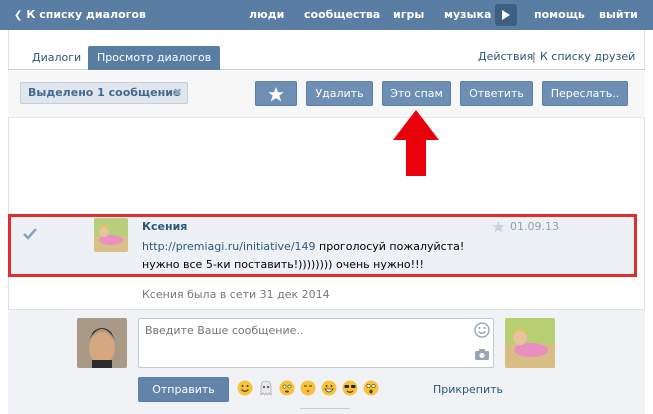 The height and width of the screenshot is (414, 653). I want to click on mark-important-button, so click(276, 93).